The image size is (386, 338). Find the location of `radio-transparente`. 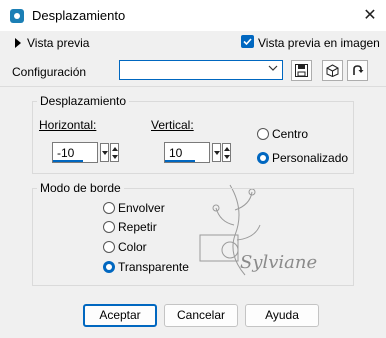

radio-transparente is located at coordinates (109, 267).